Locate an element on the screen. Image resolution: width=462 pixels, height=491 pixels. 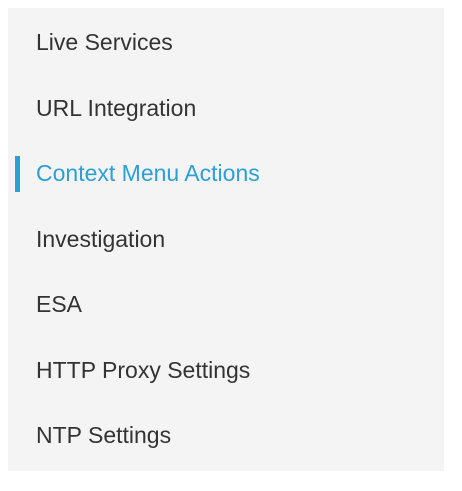
sidebar-item-context-menu-actions: Context Menu Actions is located at coordinates (226, 183).